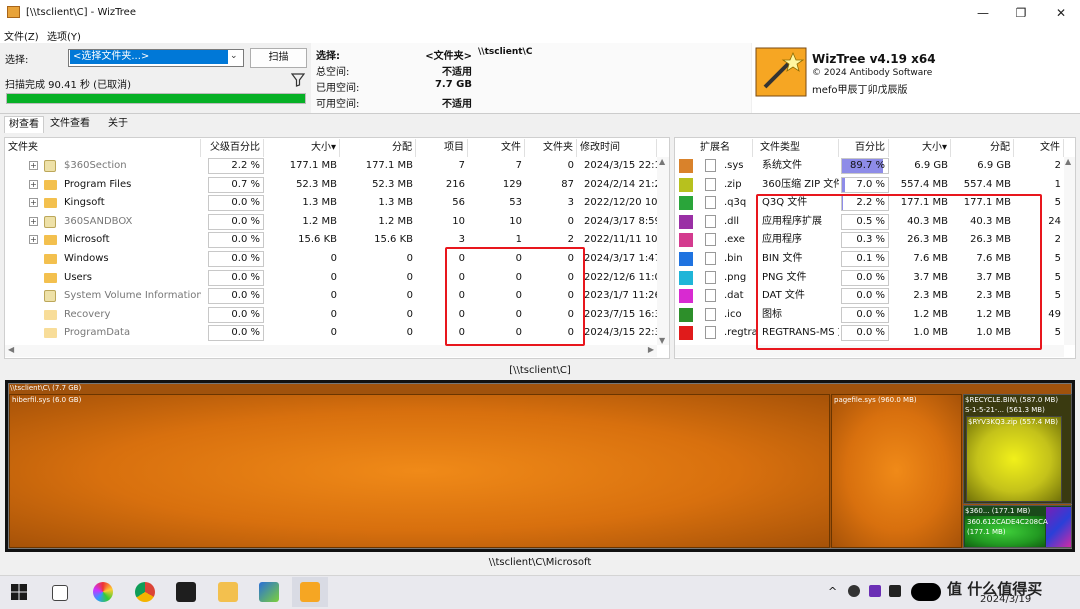 The width and height of the screenshot is (1080, 609). I want to click on folder-modified: 2024/3/17 8:59:3, so click(620, 221).